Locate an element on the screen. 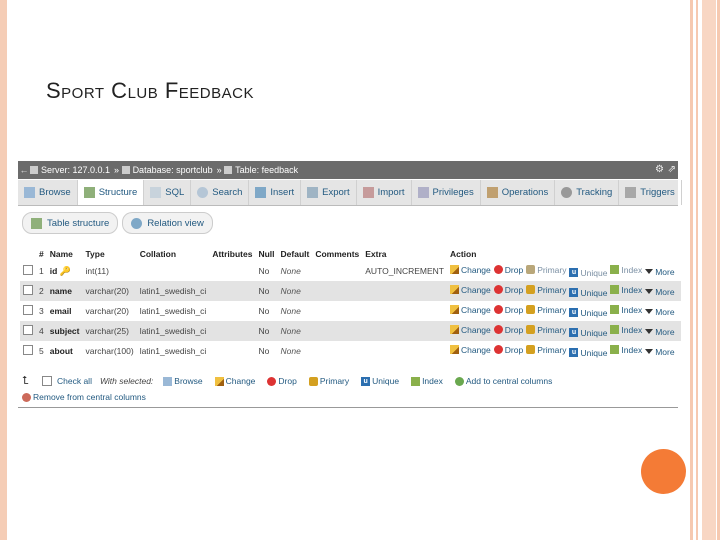 This screenshot has height=540, width=720. back-arrow-icon: ← is located at coordinates (24, 170).